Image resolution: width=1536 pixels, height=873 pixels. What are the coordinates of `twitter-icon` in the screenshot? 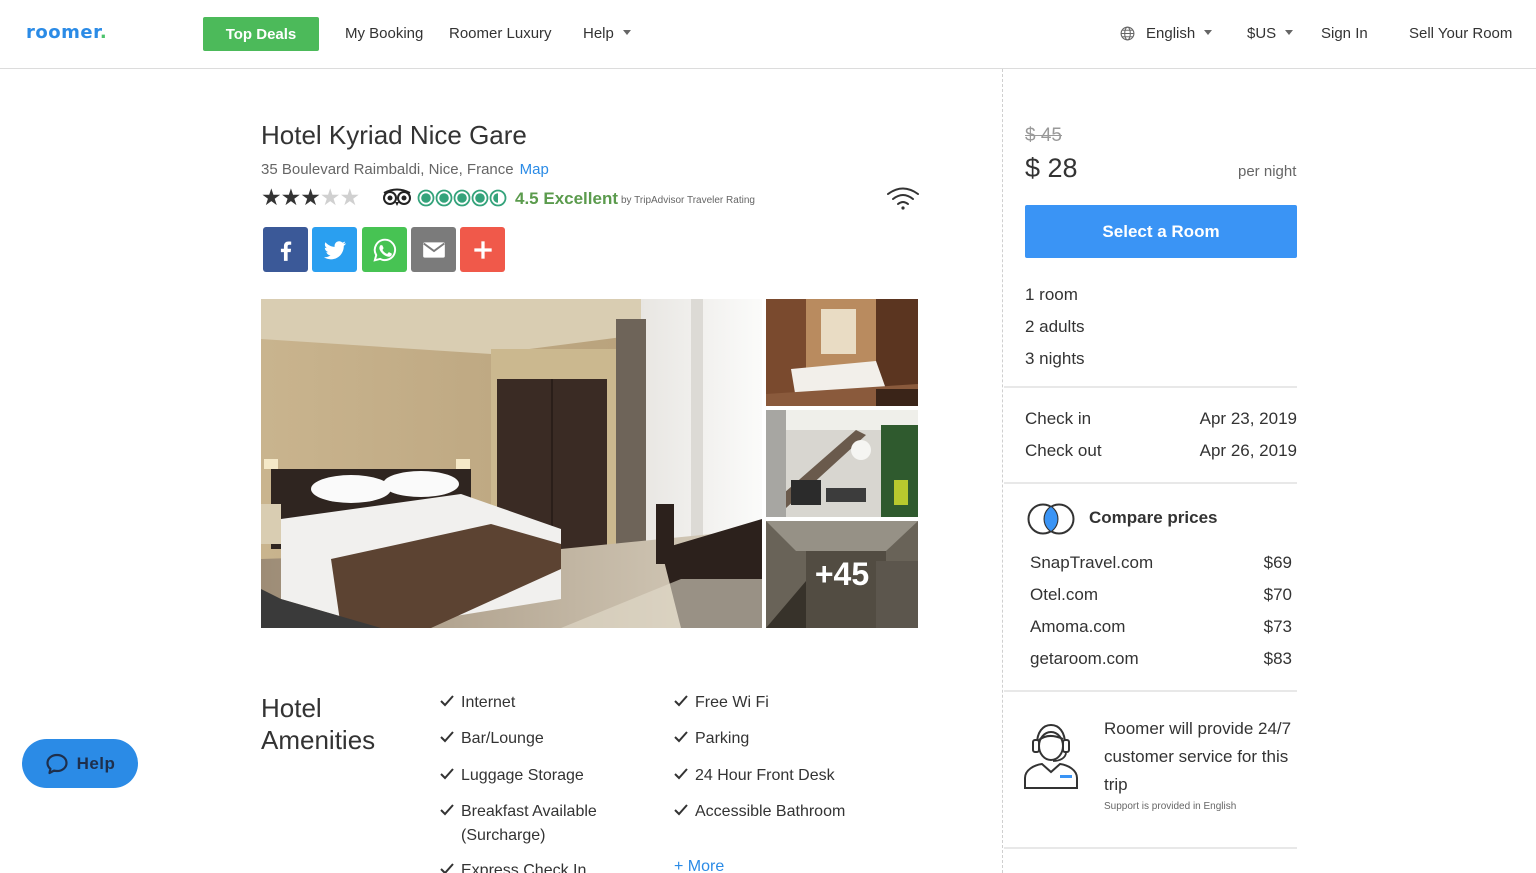 It's located at (334, 249).